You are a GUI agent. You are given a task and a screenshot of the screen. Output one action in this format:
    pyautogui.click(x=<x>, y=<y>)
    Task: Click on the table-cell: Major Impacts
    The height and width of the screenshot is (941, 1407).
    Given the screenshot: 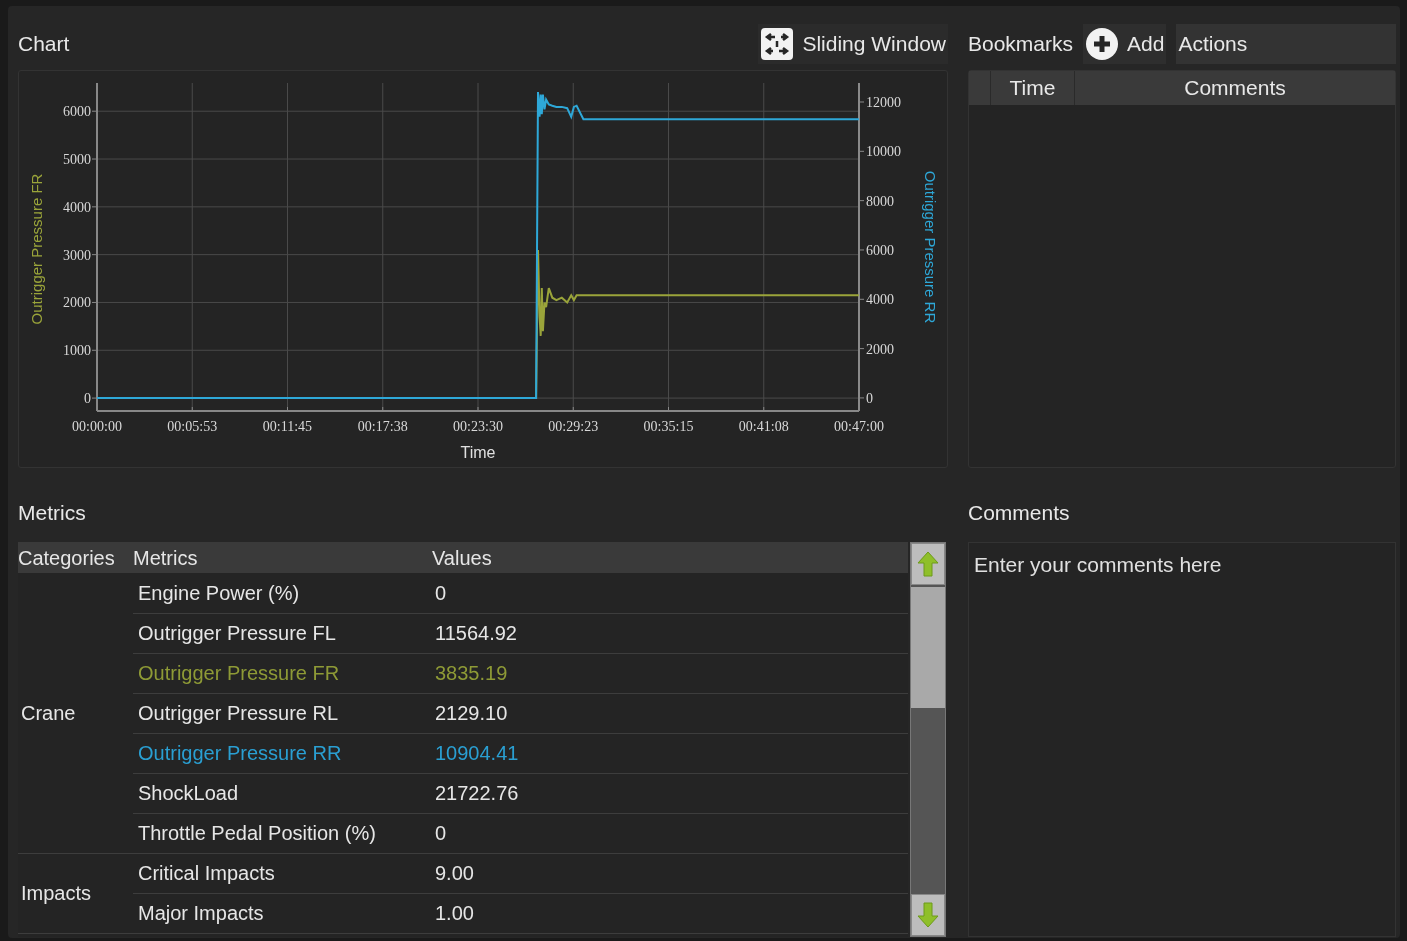 What is the action you would take?
    pyautogui.click(x=281, y=913)
    